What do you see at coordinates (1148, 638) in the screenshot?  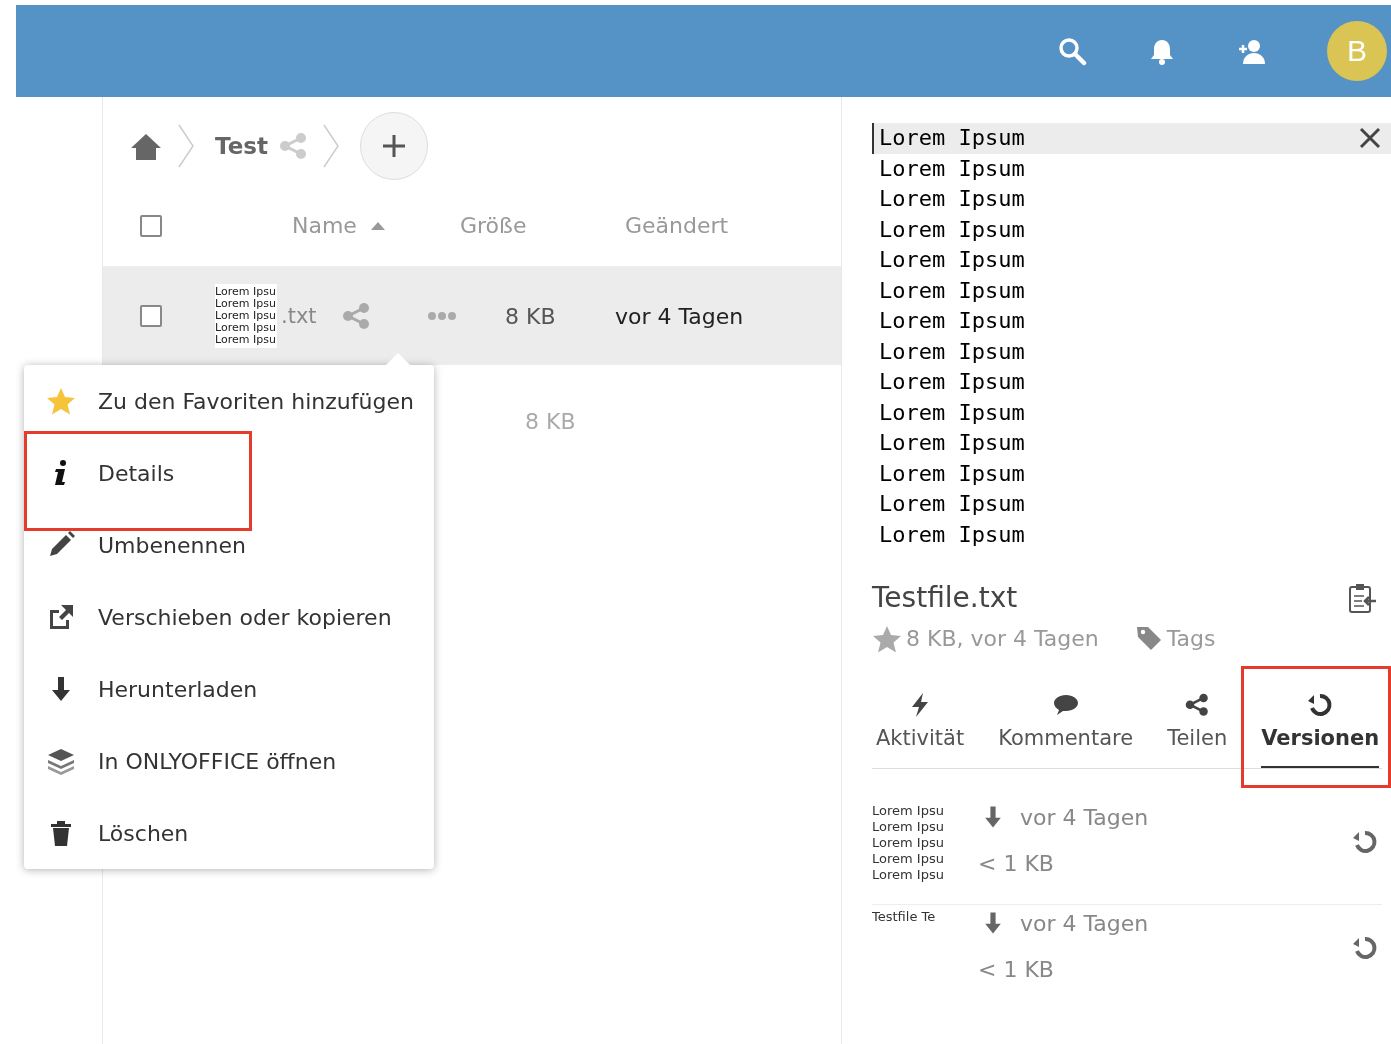 I see `tag-icon` at bounding box center [1148, 638].